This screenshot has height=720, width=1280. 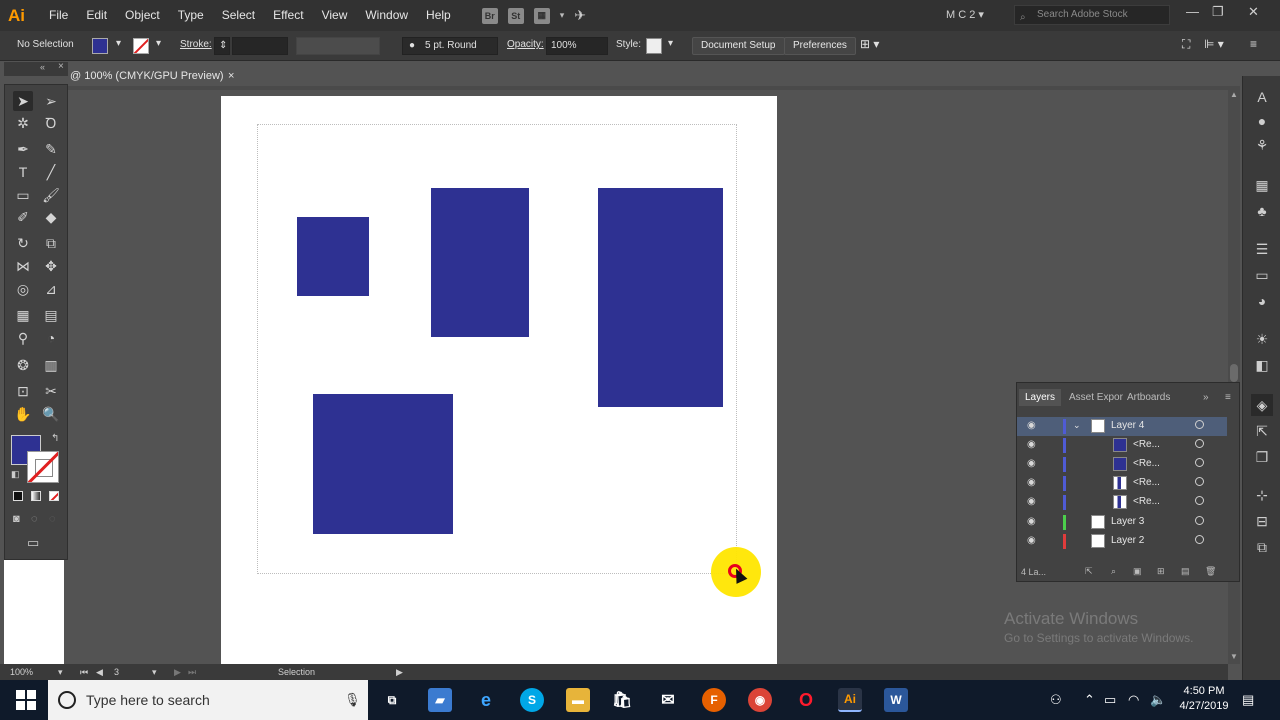 I want to click on layer-name: Layer 4, so click(x=1127, y=425).